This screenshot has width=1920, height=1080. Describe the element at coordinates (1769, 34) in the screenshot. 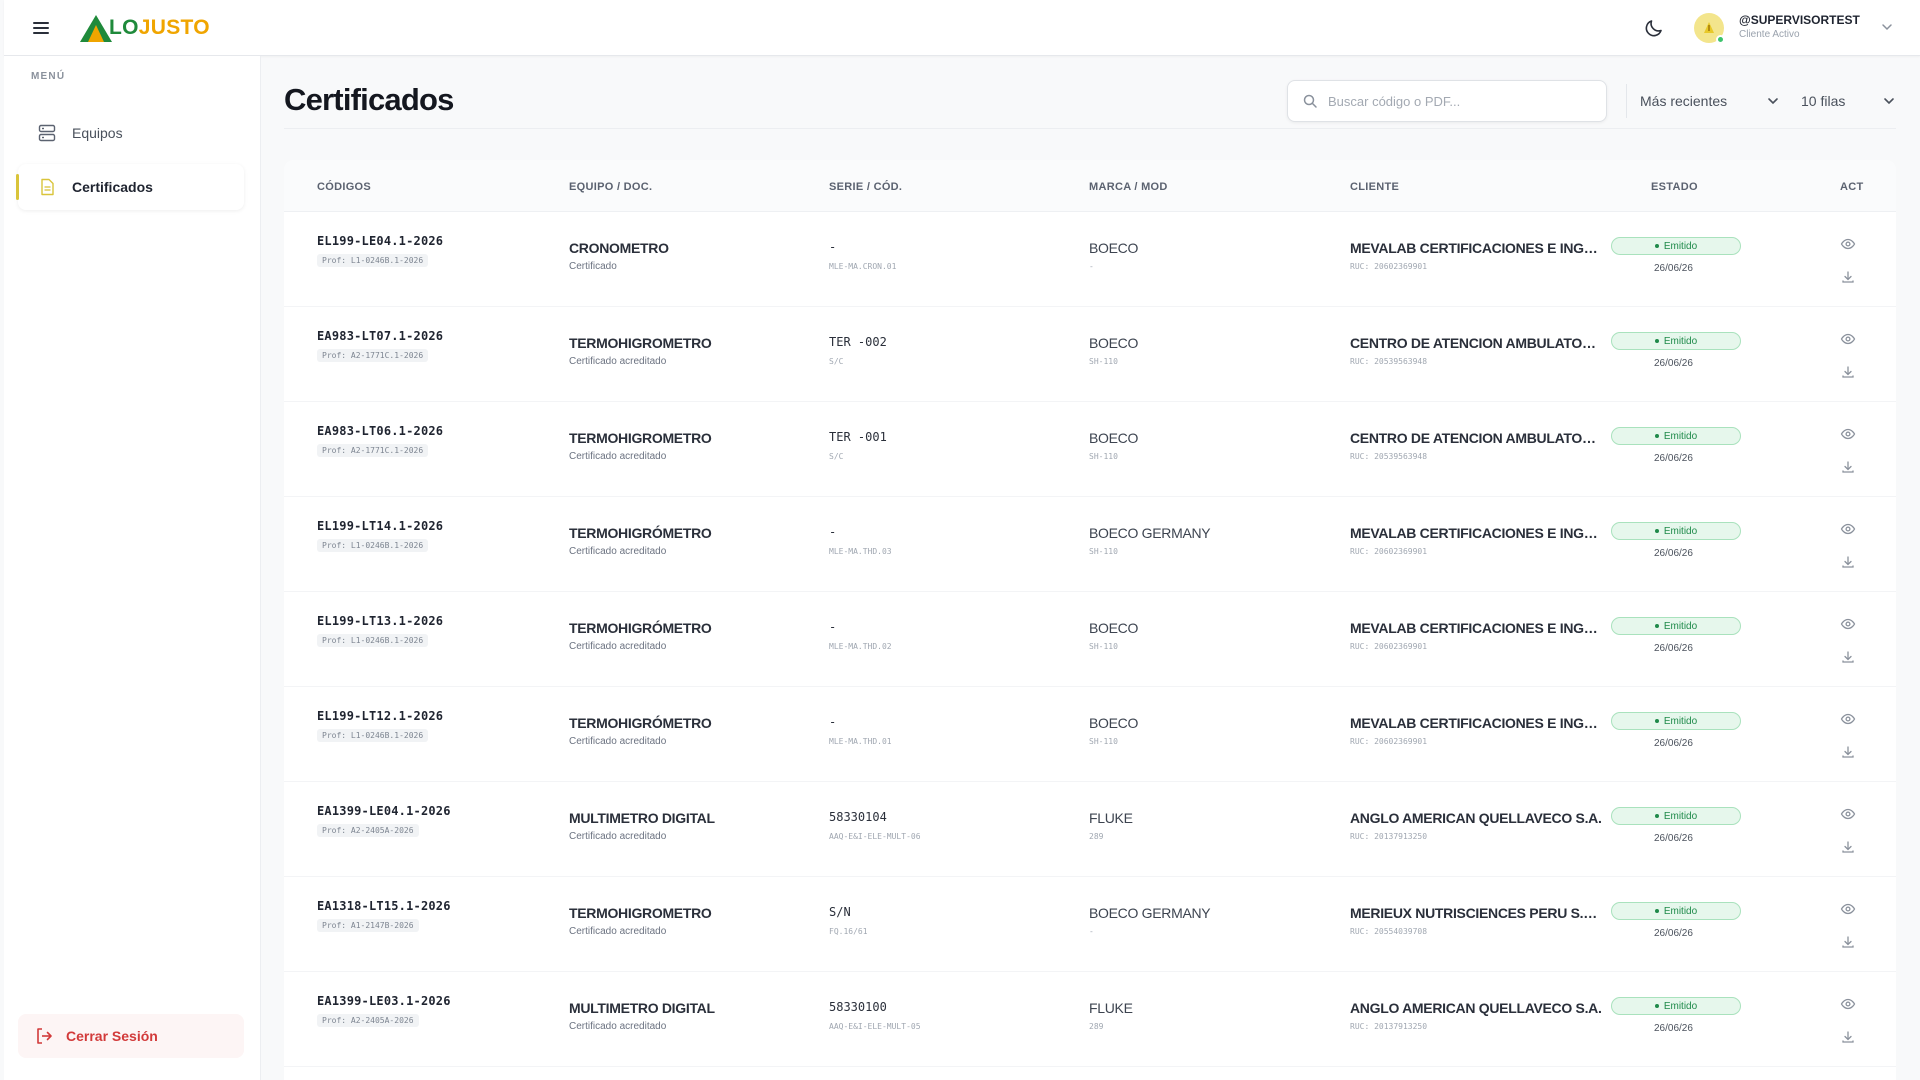

I see `user-role: Cliente Activo` at that location.